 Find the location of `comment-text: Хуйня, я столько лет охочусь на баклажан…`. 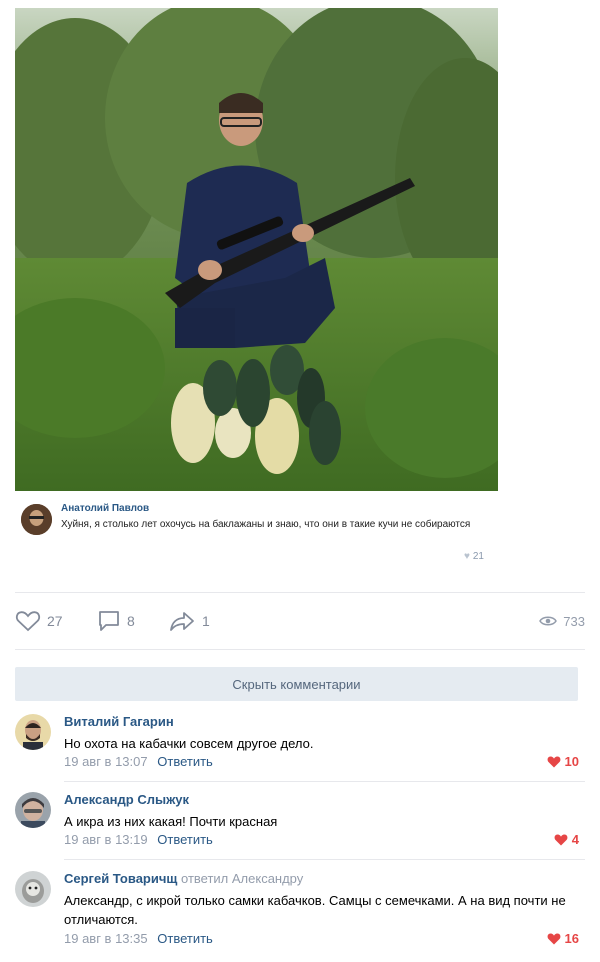

comment-text: Хуйня, я столько лет охочусь на баклажан… is located at coordinates (266, 524).